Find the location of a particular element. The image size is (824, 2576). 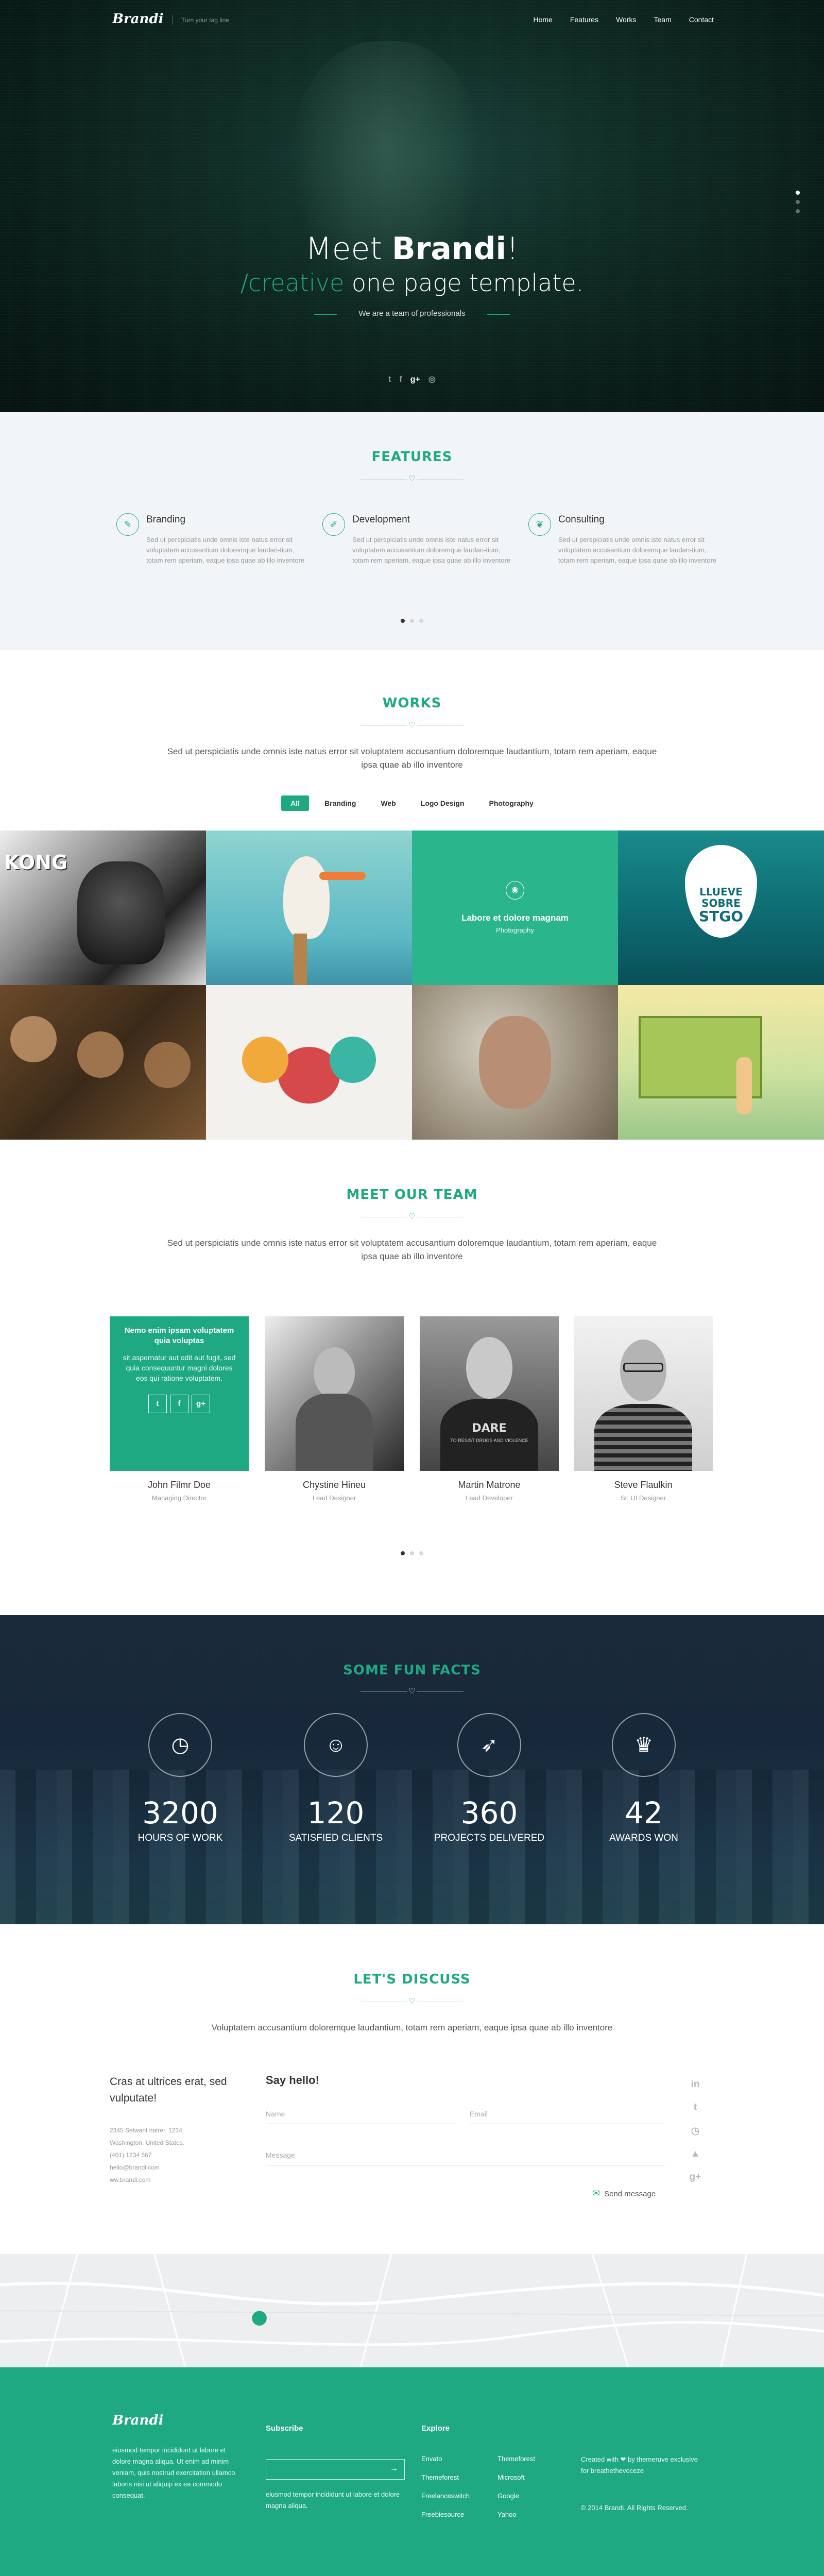

shirt-shape is located at coordinates (489, 1435).